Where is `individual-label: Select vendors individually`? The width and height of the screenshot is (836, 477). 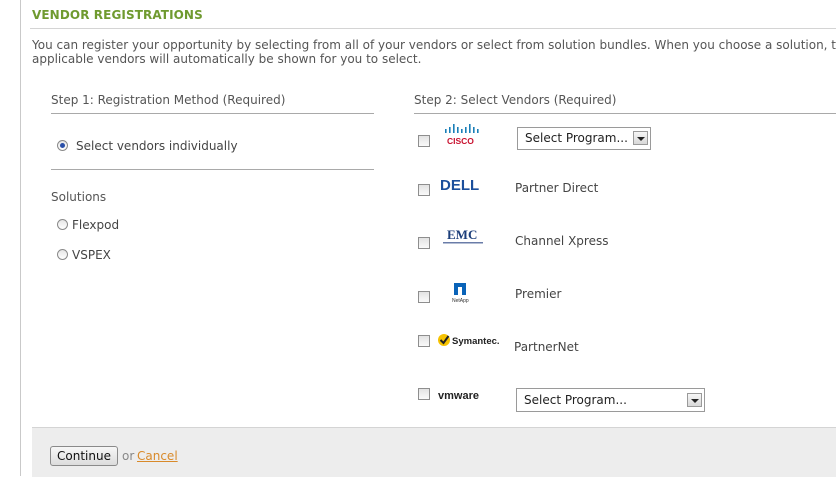
individual-label: Select vendors individually is located at coordinates (157, 146).